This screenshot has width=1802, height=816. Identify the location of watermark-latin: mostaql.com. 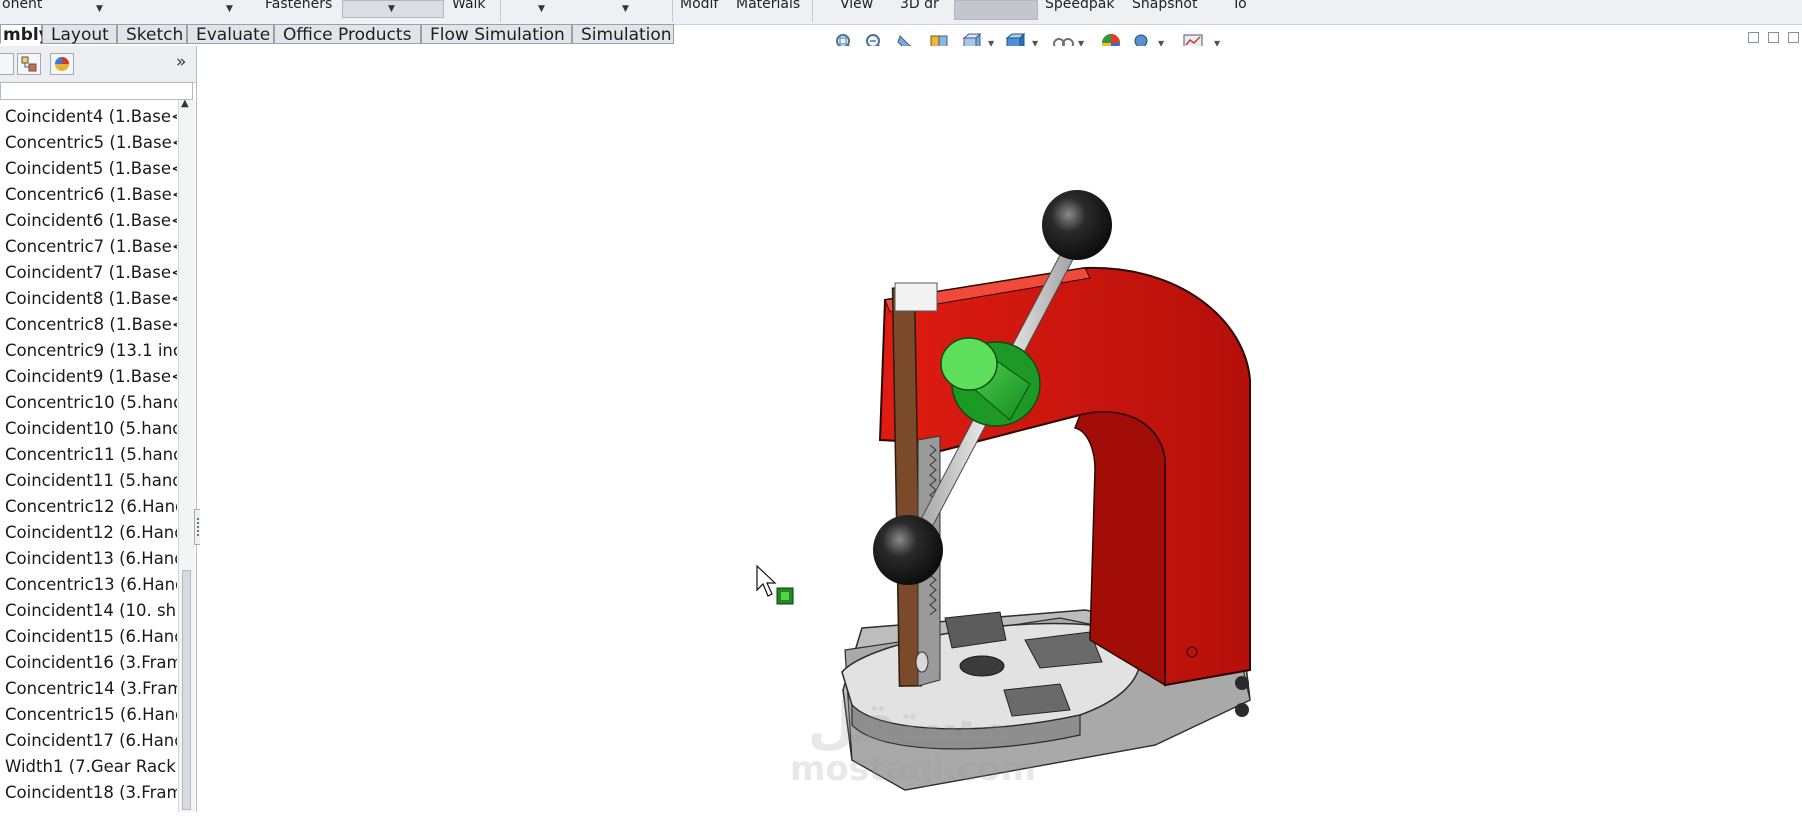
(913, 769).